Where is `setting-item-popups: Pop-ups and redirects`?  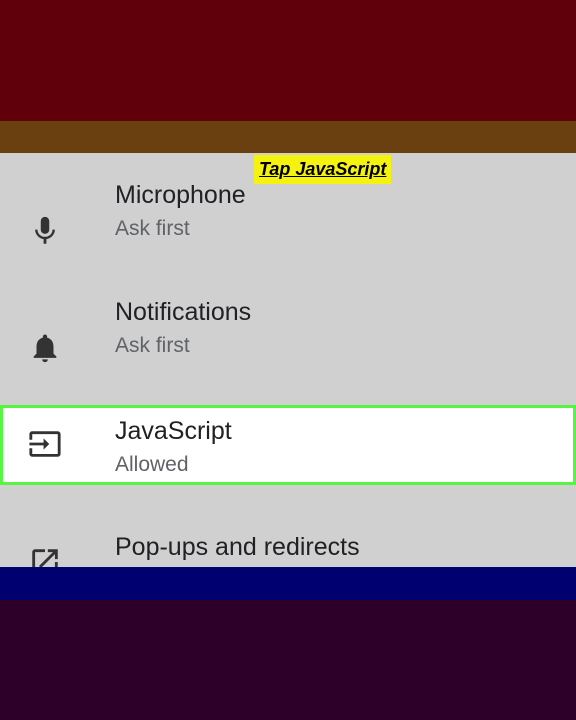 setting-item-popups: Pop-ups and redirects is located at coordinates (288, 548).